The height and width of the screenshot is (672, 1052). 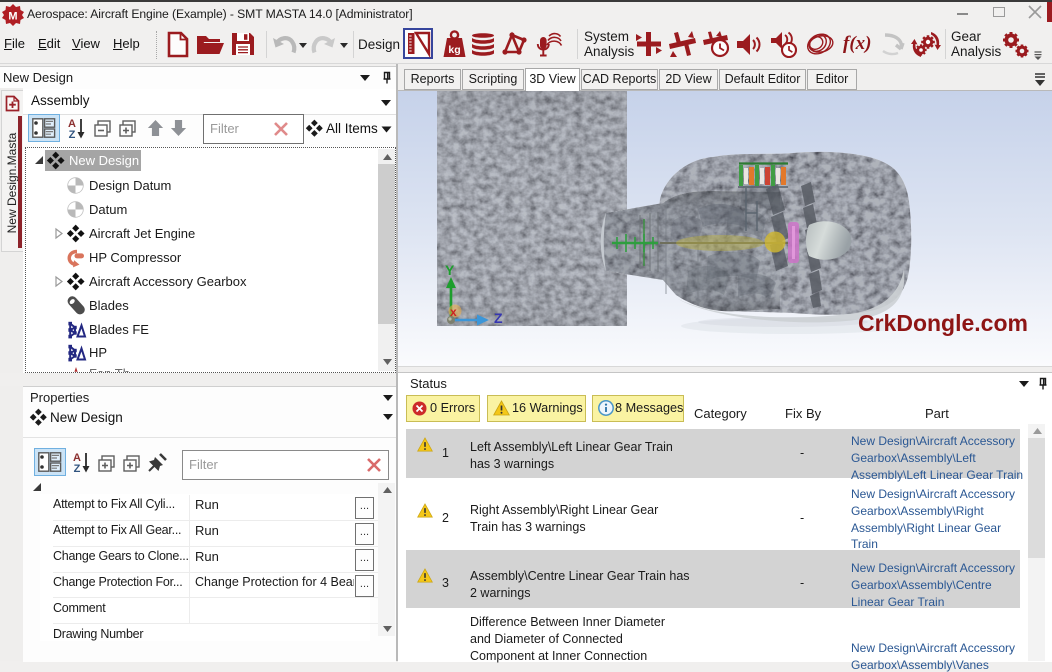 What do you see at coordinates (450, 270) in the screenshot?
I see `svg-text: Y` at bounding box center [450, 270].